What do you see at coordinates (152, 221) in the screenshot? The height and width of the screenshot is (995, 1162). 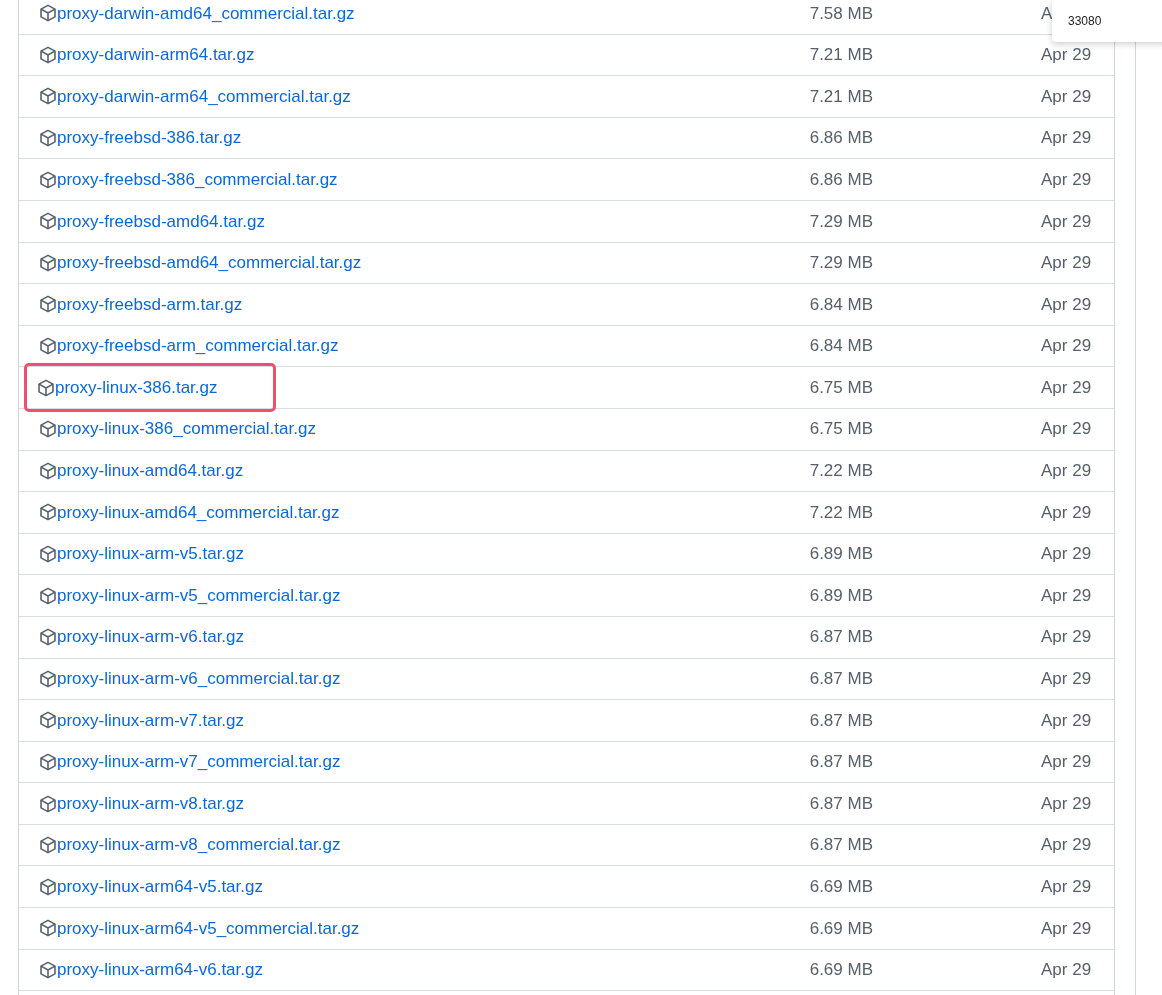 I see `asset-link: proxy-freebsd-amd64.tar.gz` at bounding box center [152, 221].